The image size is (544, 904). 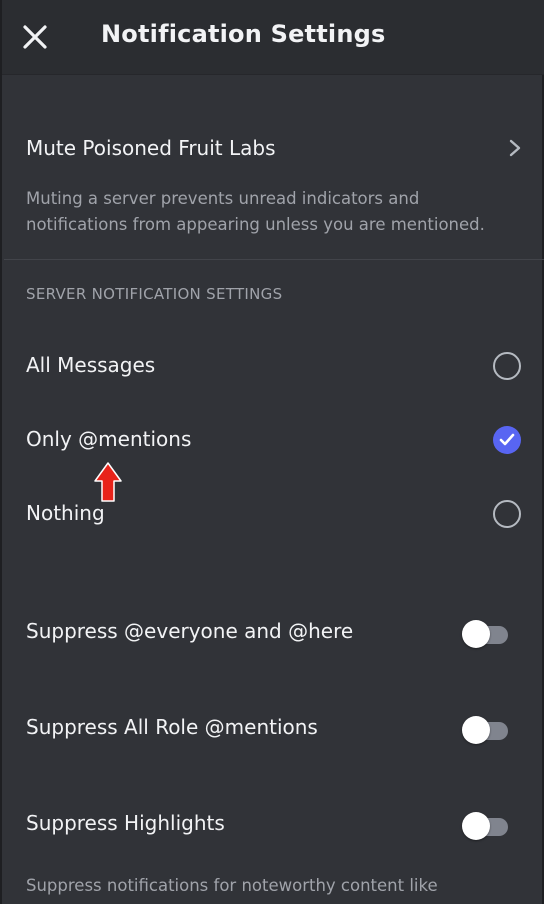 I want to click on suppress-everyone-toggle, so click(x=485, y=634).